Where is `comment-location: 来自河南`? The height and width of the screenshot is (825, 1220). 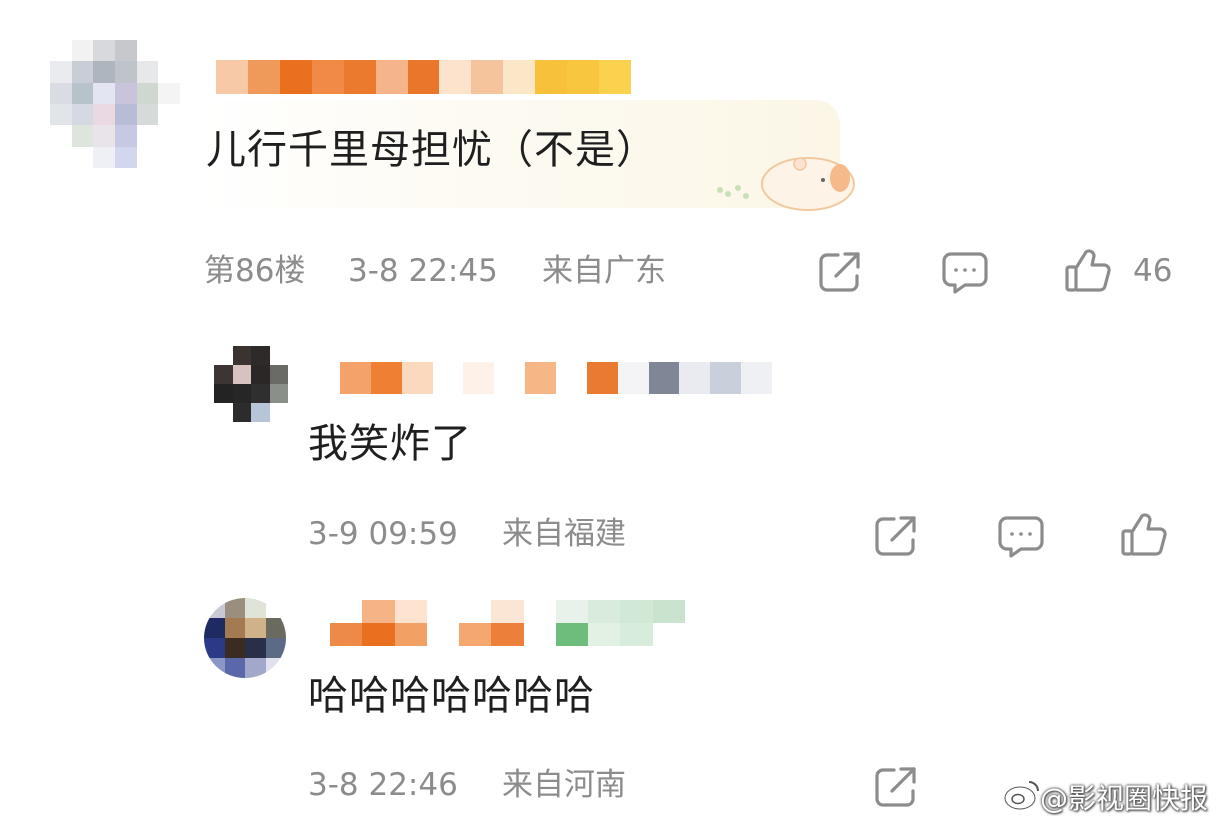 comment-location: 来自河南 is located at coordinates (564, 785).